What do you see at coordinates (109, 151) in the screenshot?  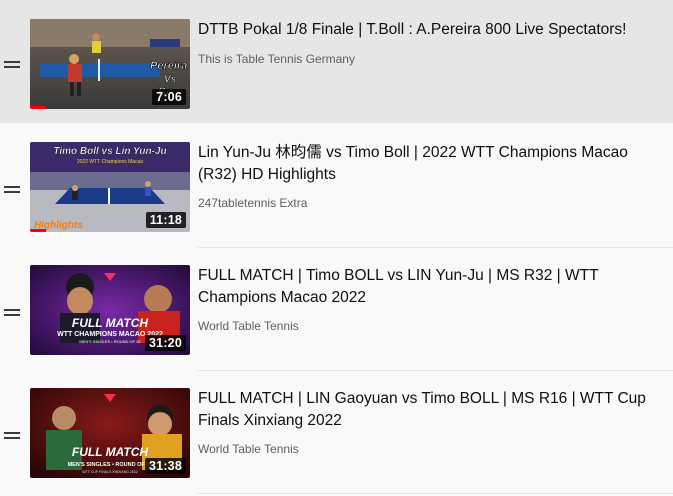 I see `svg-text: Timo Boll vs Lin Yun-Ju` at bounding box center [109, 151].